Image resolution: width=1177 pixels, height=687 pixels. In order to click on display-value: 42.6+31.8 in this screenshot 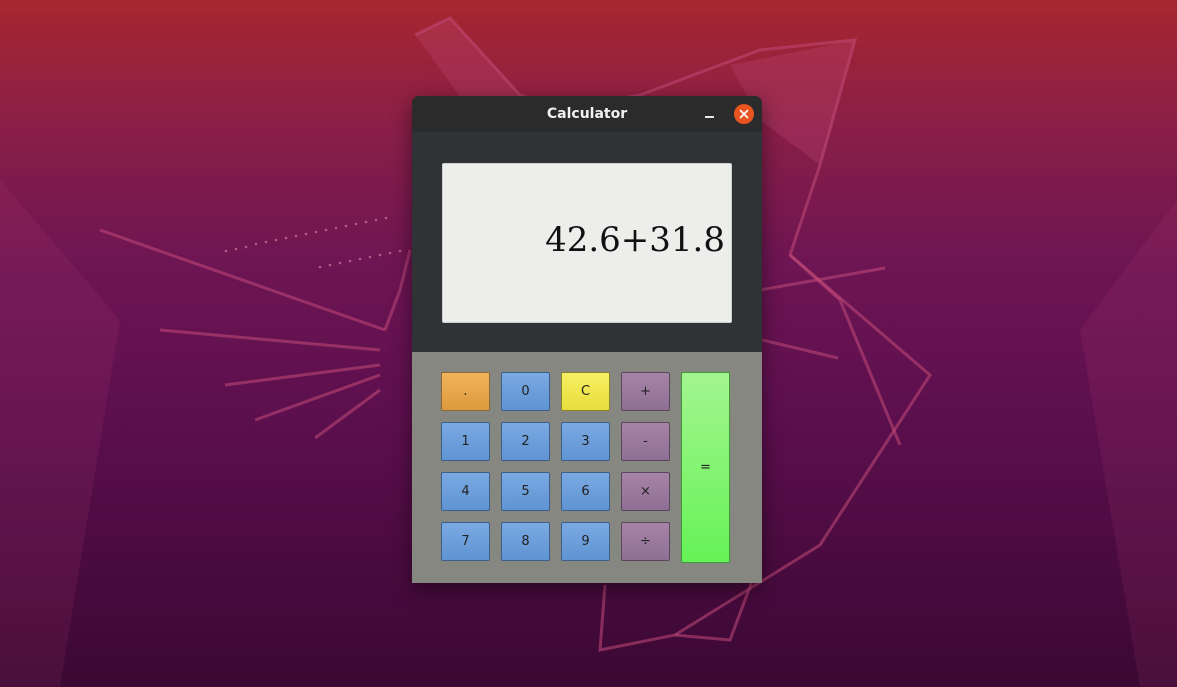, I will do `click(635, 240)`.